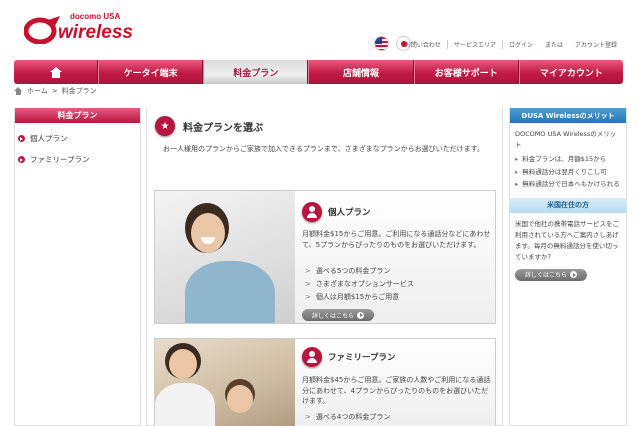  Describe the element at coordinates (423, 44) in the screenshot. I see `contact-link: お問い合わせ` at that location.